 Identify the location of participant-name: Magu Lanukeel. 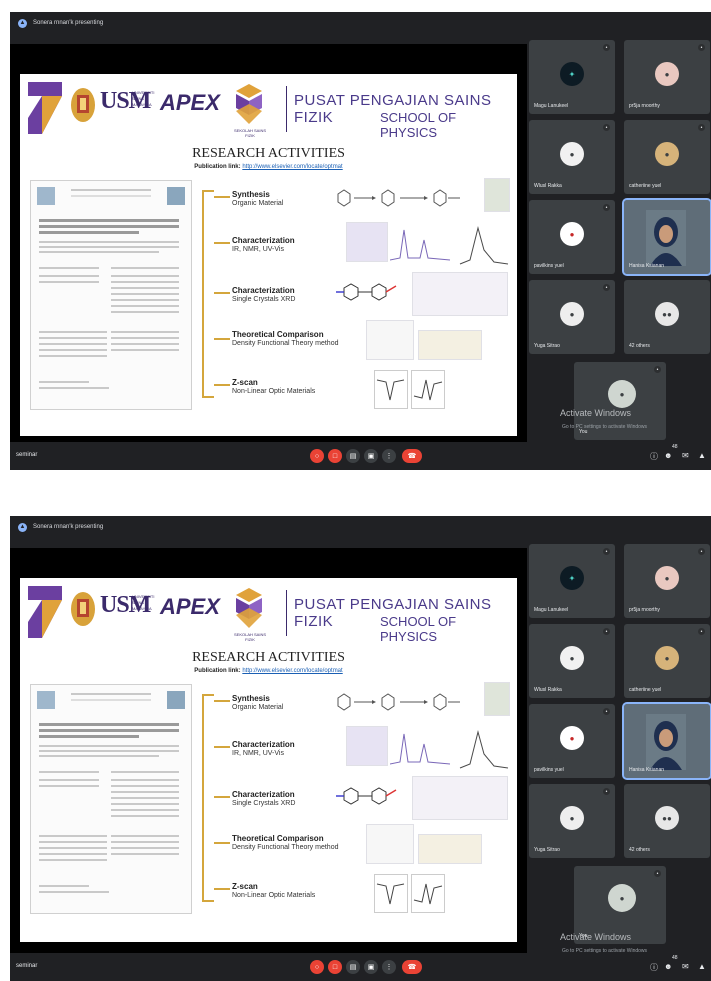
(551, 106).